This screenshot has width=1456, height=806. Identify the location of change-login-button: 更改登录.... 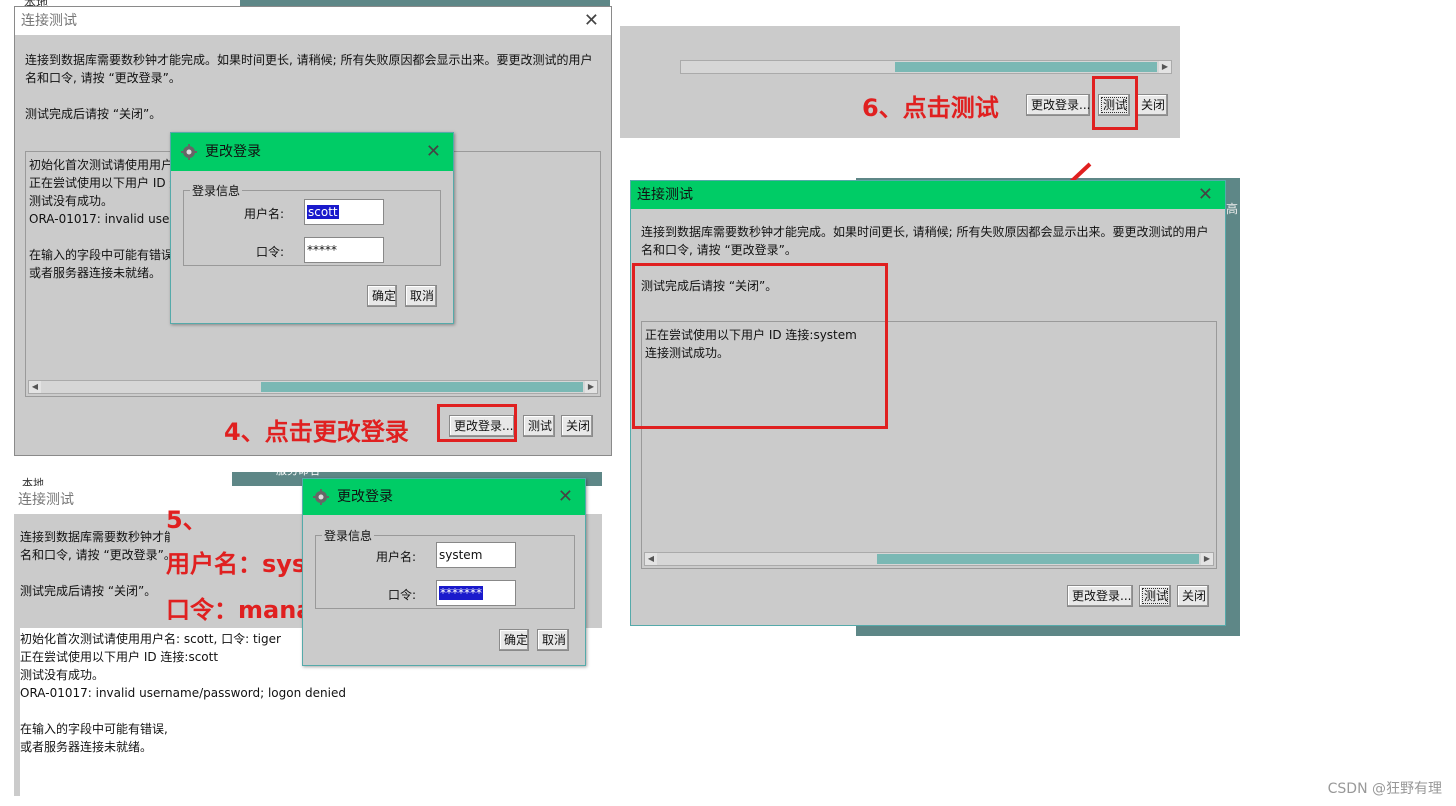
(1100, 596).